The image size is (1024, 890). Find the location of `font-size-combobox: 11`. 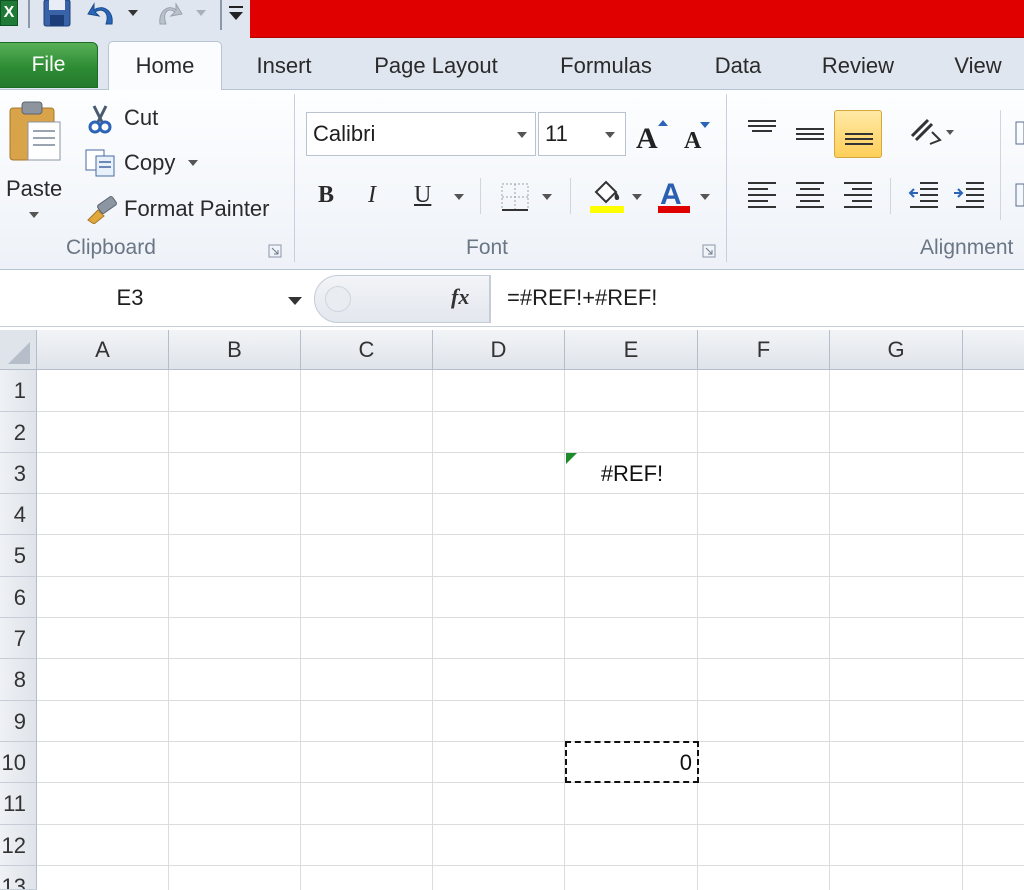

font-size-combobox: 11 is located at coordinates (582, 134).